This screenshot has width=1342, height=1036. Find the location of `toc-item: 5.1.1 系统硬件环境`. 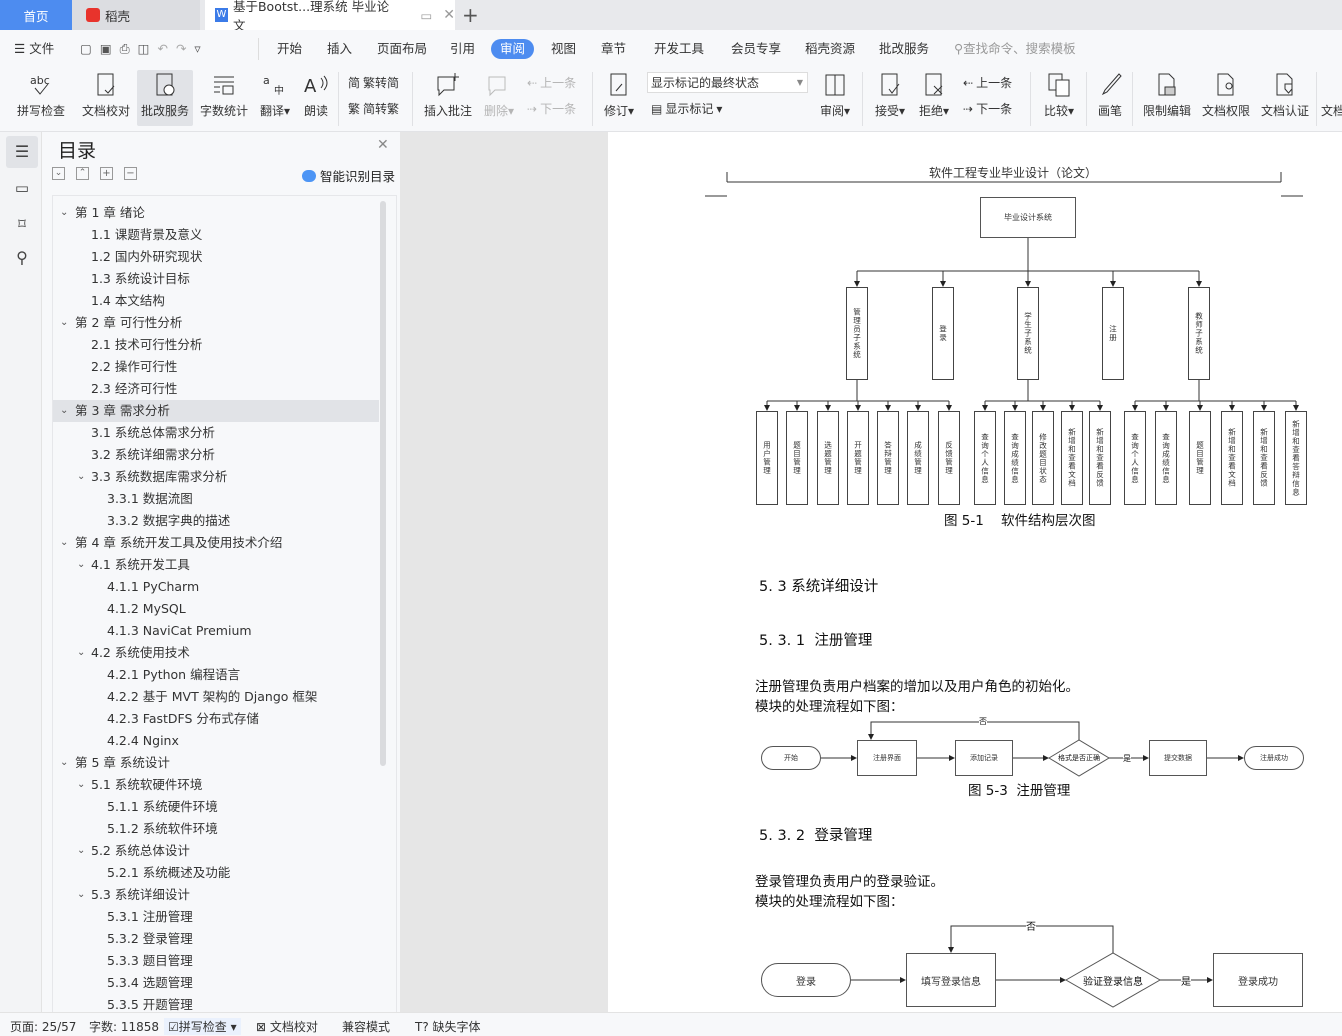

toc-item: 5.1.1 系统硬件环境 is located at coordinates (216, 807).